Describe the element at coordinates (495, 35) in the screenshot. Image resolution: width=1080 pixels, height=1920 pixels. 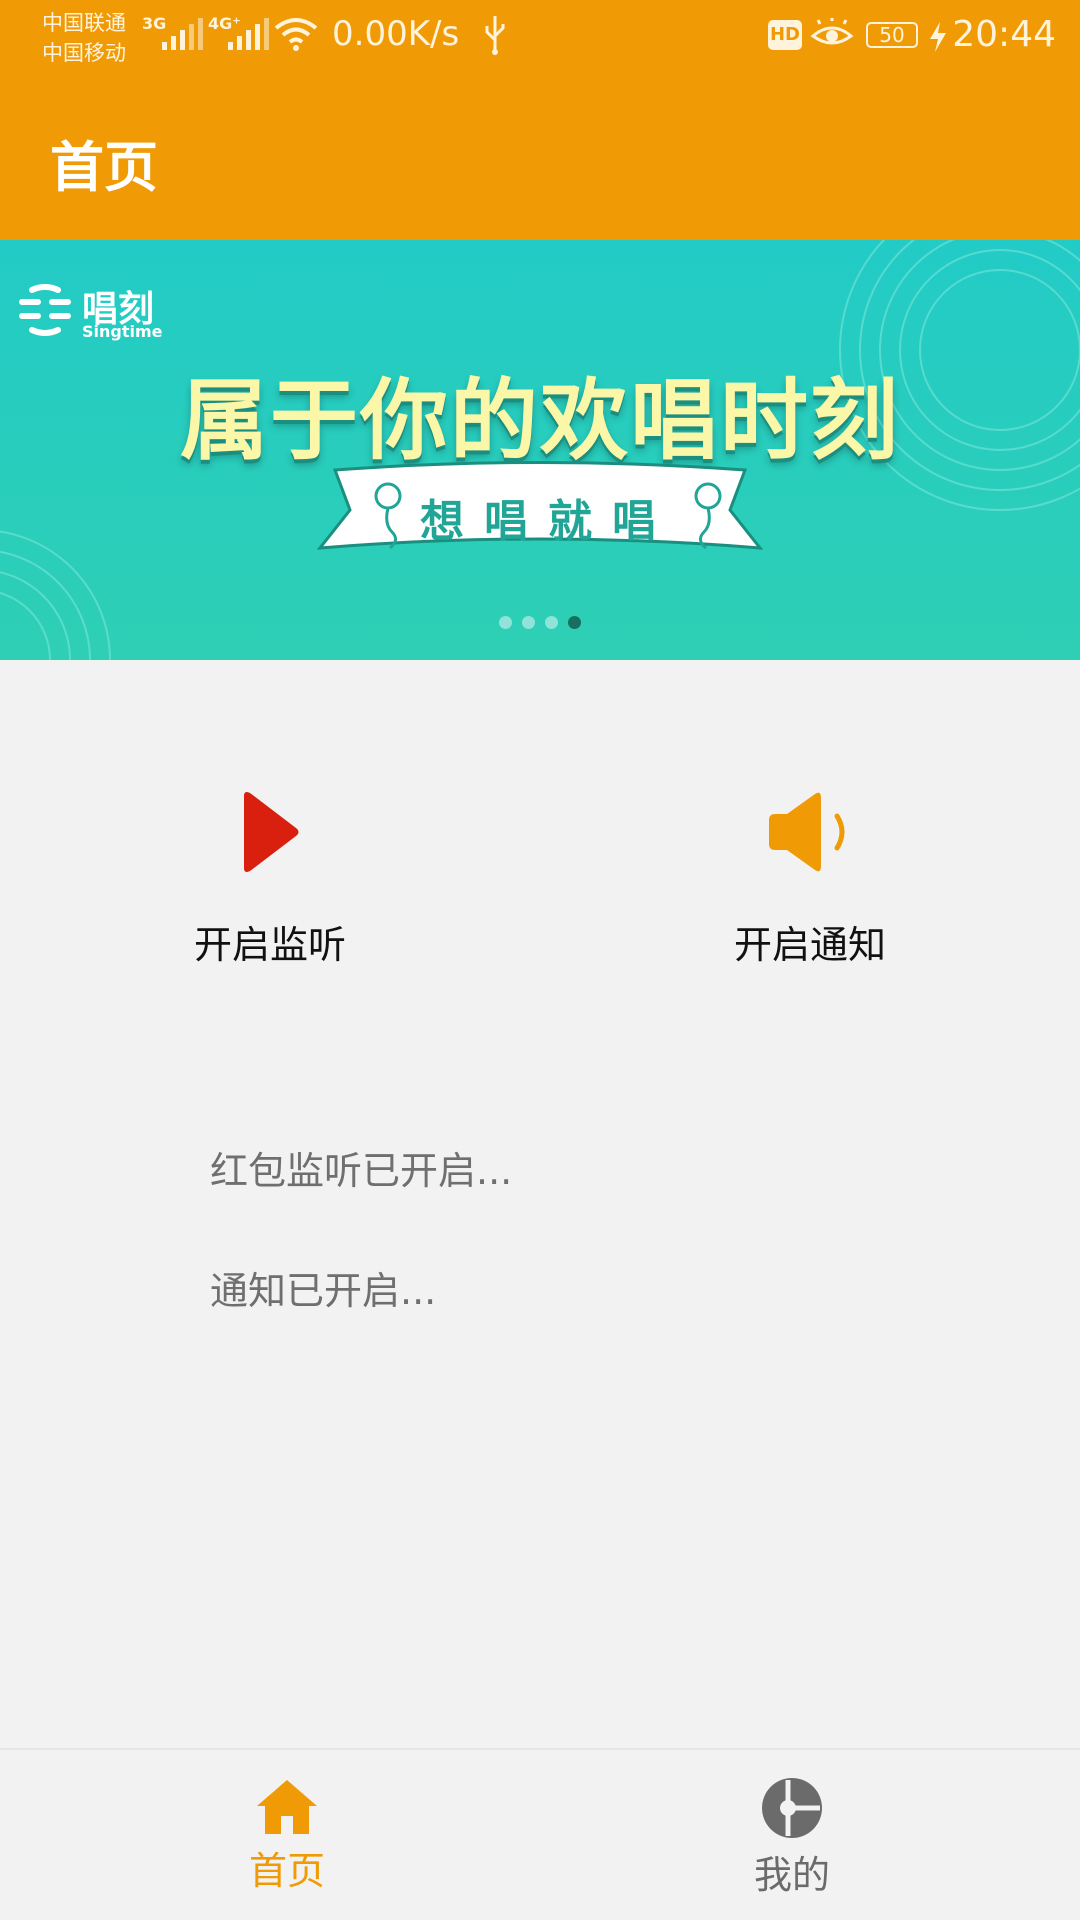
I see `usb-icon` at that location.